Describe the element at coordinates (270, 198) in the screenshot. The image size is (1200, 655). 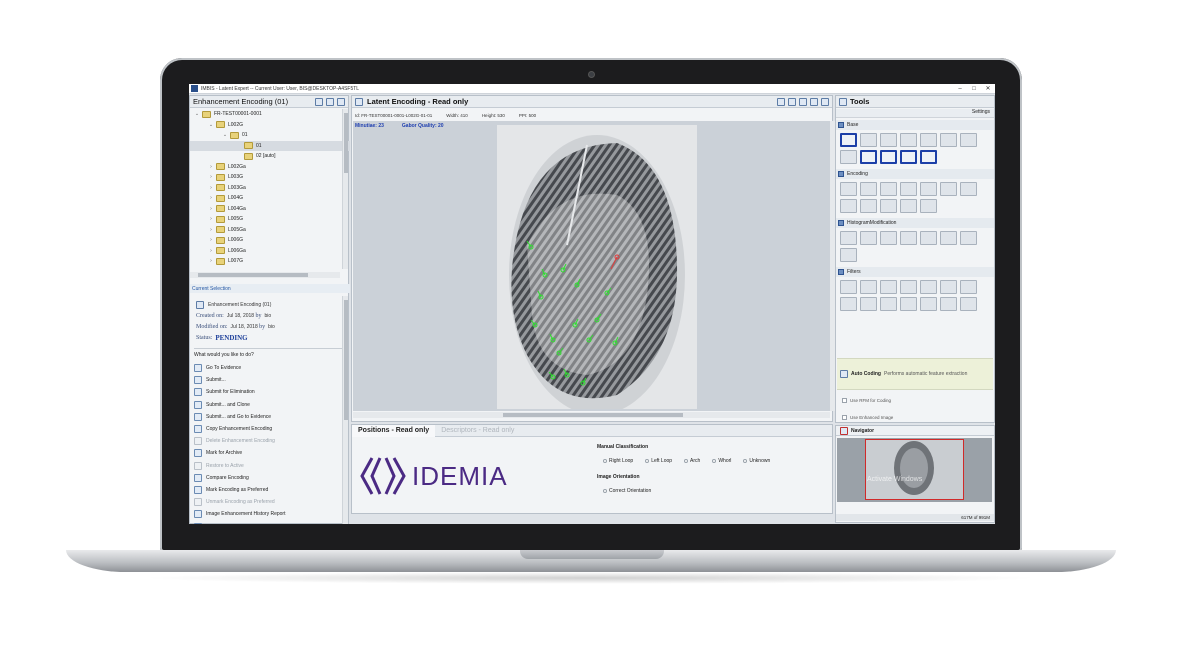
I see `tree-node: › L004G` at that location.